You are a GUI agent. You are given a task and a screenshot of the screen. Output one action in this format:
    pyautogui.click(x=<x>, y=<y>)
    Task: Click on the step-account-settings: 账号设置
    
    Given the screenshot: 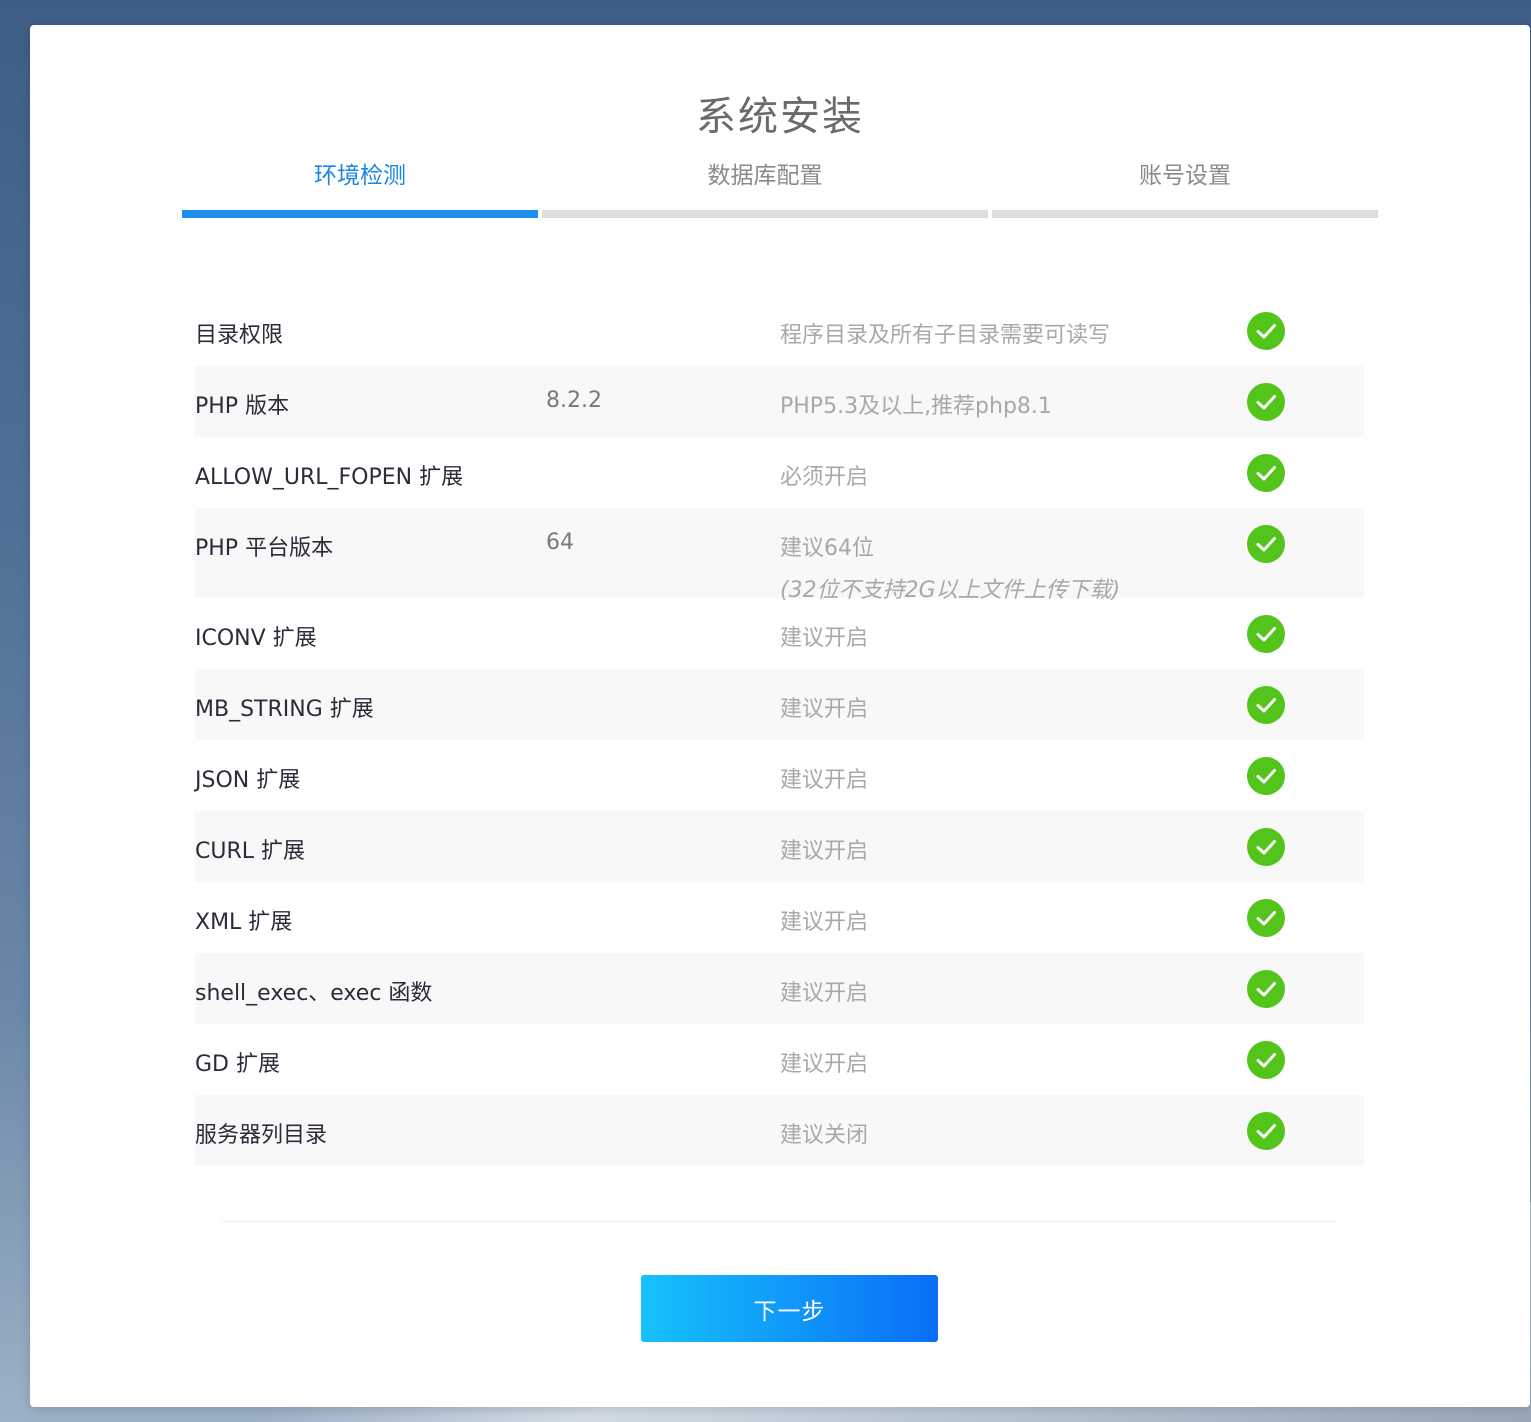 What is the action you would take?
    pyautogui.click(x=1185, y=190)
    